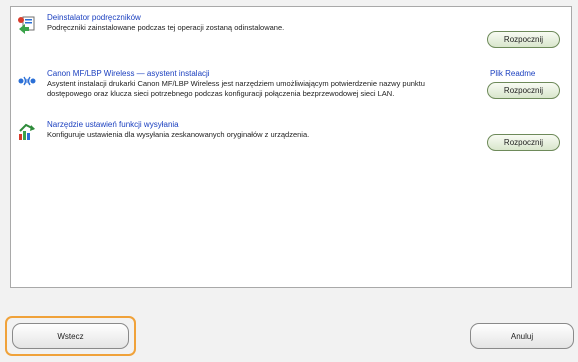  What do you see at coordinates (27, 131) in the screenshot?
I see `send-settings-icon` at bounding box center [27, 131].